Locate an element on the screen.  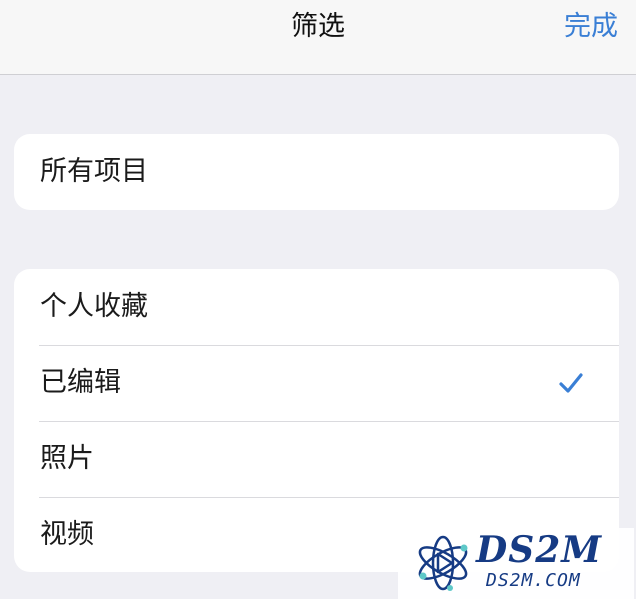
watermark: DS2M DS2M.COM is located at coordinates (516, 563).